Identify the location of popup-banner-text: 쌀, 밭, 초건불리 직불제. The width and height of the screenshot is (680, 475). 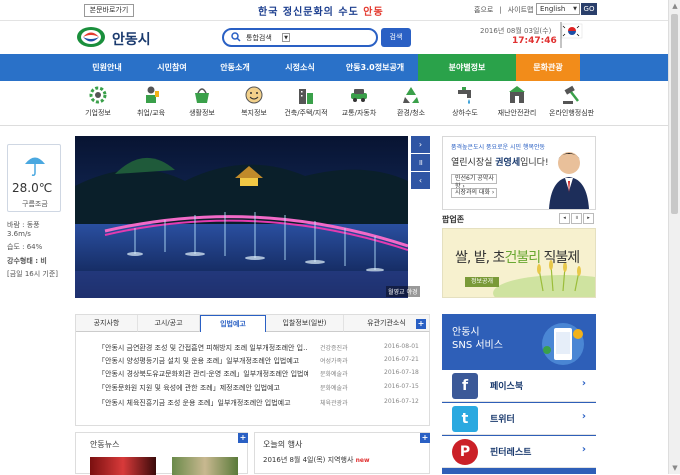
(517, 258).